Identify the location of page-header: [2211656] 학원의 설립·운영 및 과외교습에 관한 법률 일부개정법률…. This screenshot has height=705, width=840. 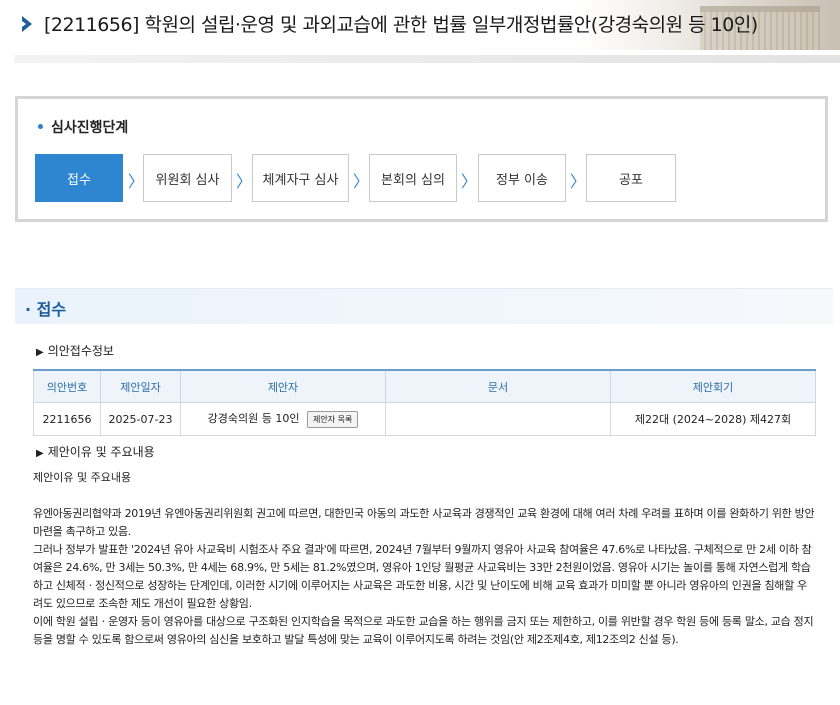
(420, 32).